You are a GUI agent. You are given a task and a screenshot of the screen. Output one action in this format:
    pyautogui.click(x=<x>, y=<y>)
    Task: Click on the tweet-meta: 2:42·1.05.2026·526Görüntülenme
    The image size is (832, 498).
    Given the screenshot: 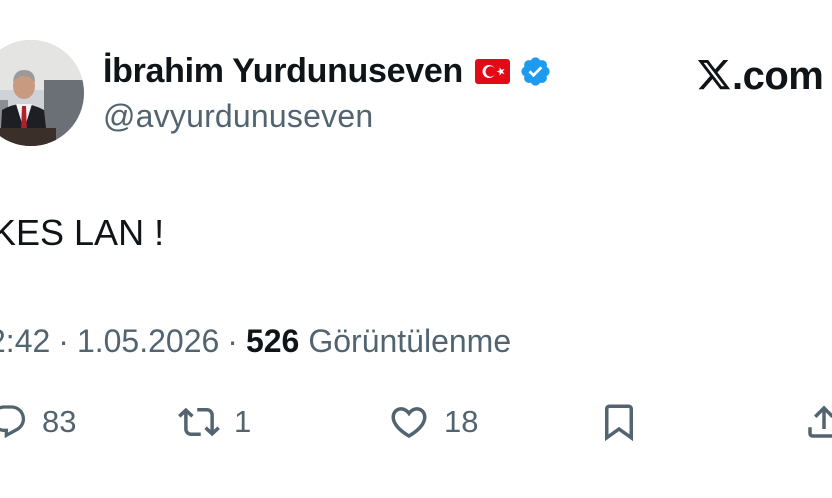 What is the action you would take?
    pyautogui.click(x=255, y=341)
    